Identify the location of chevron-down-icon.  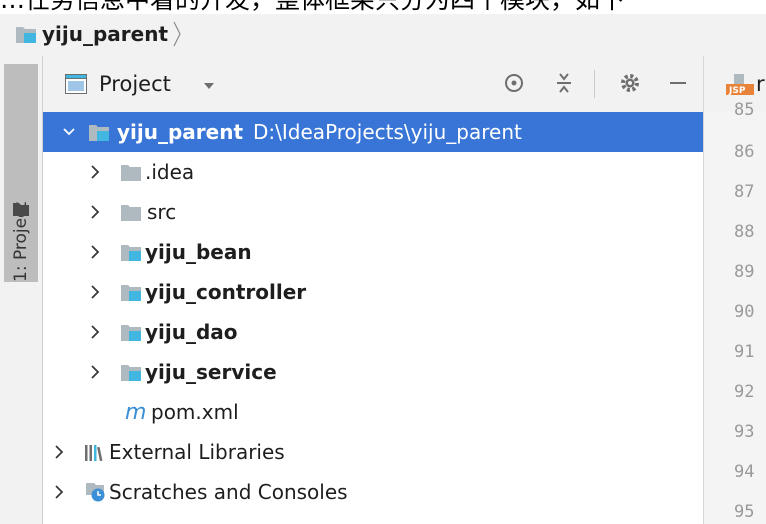
(69, 132).